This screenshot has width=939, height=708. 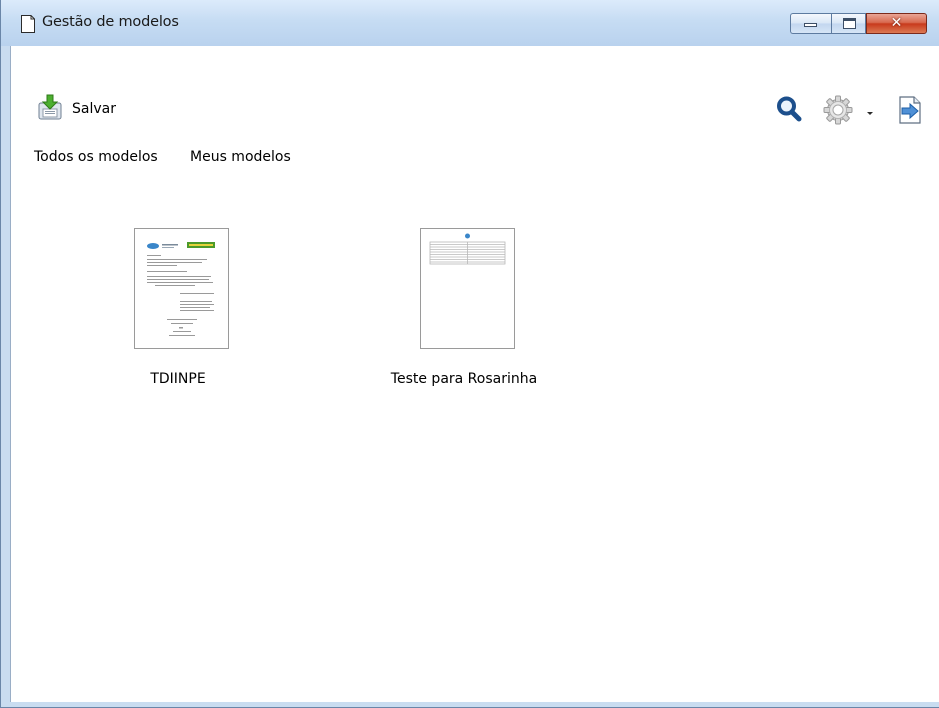 I want to click on dropdown-arrow-icon, so click(x=870, y=113).